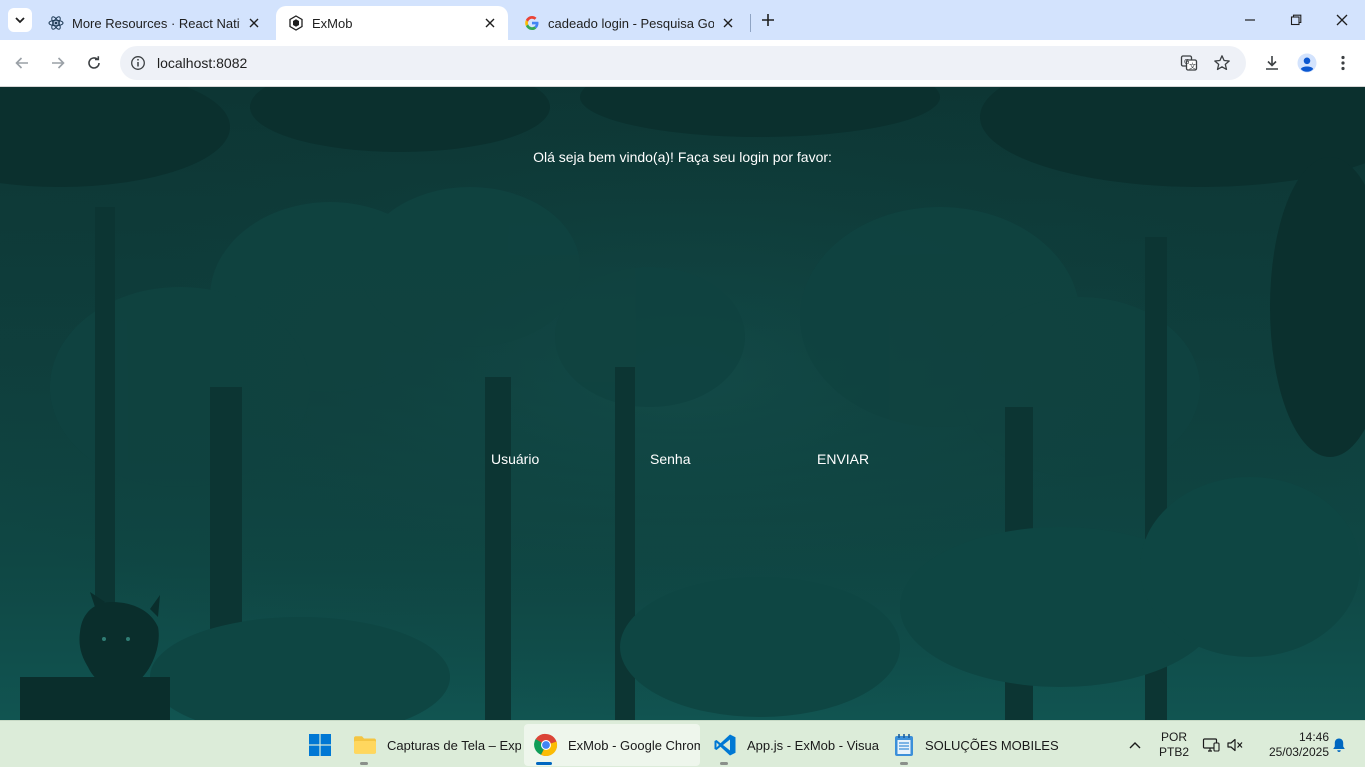  I want to click on translate-icon: G文, so click(1189, 63).